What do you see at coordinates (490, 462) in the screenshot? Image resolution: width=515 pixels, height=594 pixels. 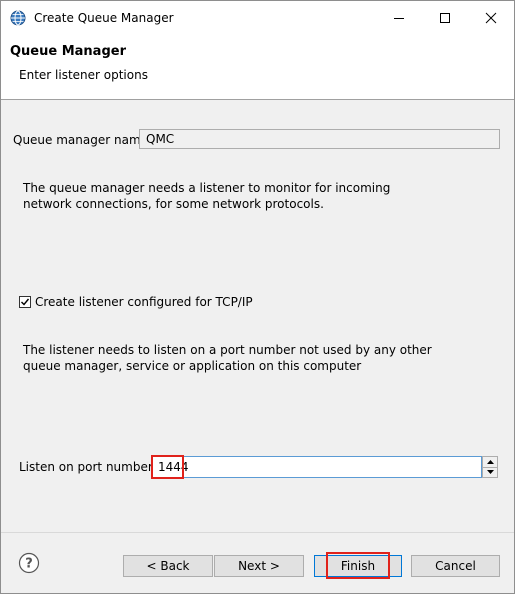 I see `spin-up-icon` at bounding box center [490, 462].